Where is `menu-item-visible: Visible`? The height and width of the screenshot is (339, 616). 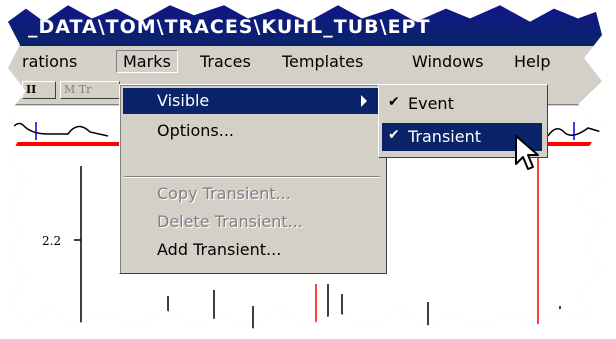 menu-item-visible: Visible is located at coordinates (252, 101).